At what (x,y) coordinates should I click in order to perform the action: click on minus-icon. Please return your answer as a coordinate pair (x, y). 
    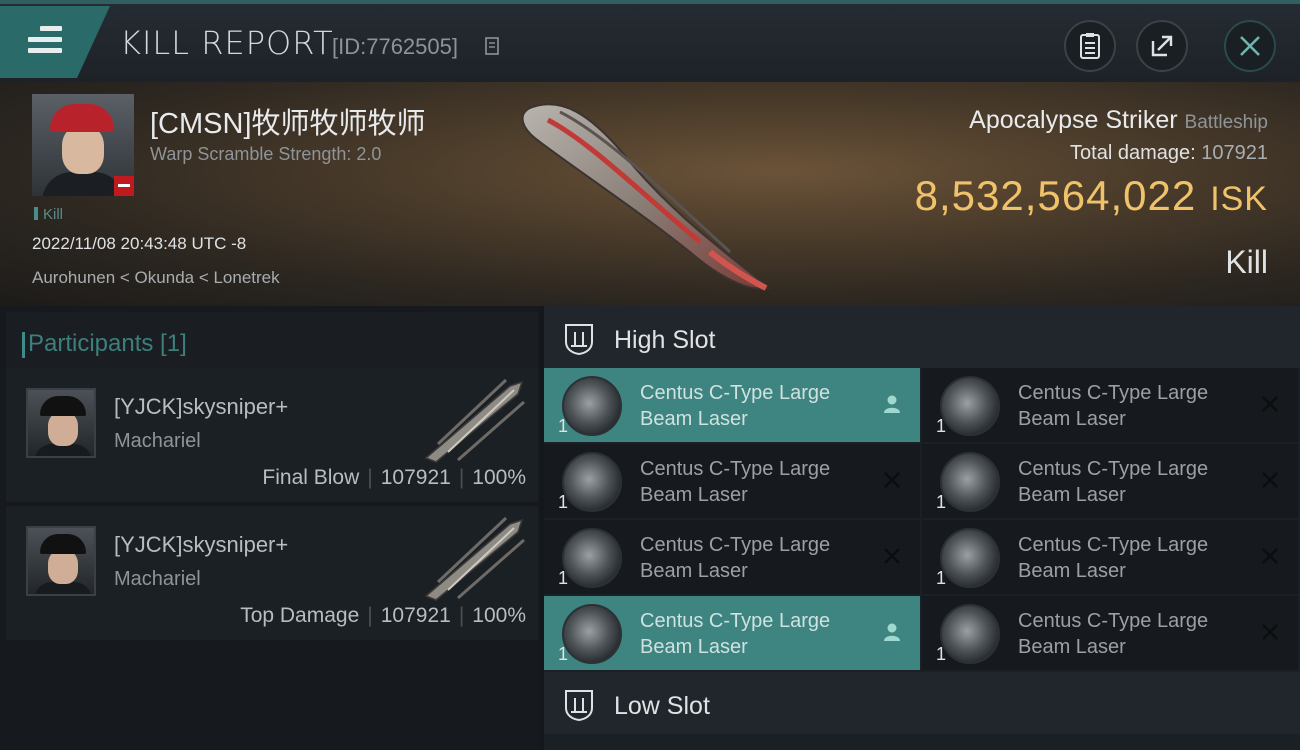
    Looking at the image, I should click on (124, 186).